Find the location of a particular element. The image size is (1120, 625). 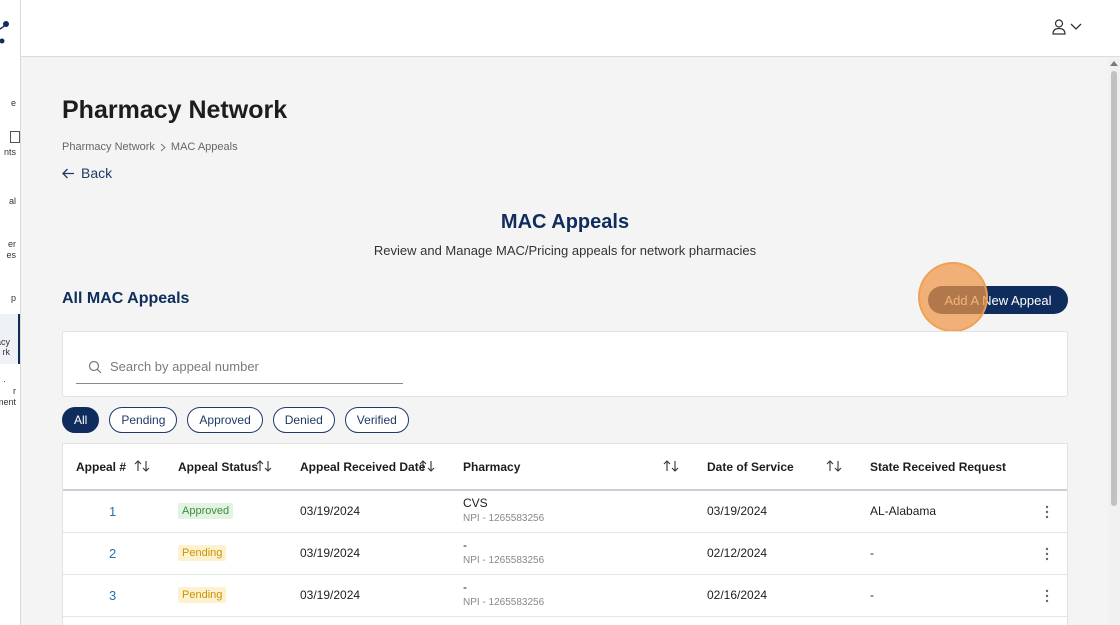

page-title: Pharmacy Network is located at coordinates (175, 110).